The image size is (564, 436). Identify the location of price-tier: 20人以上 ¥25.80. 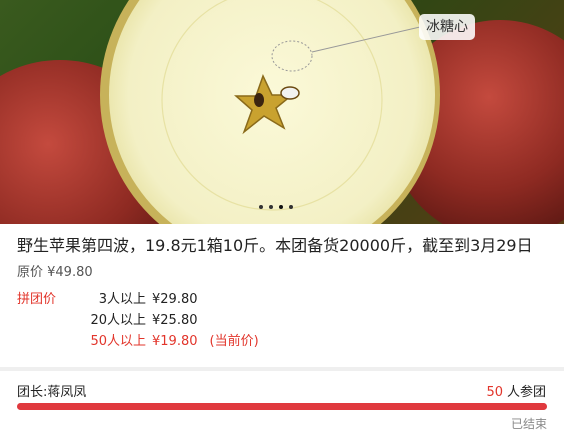
(138, 318).